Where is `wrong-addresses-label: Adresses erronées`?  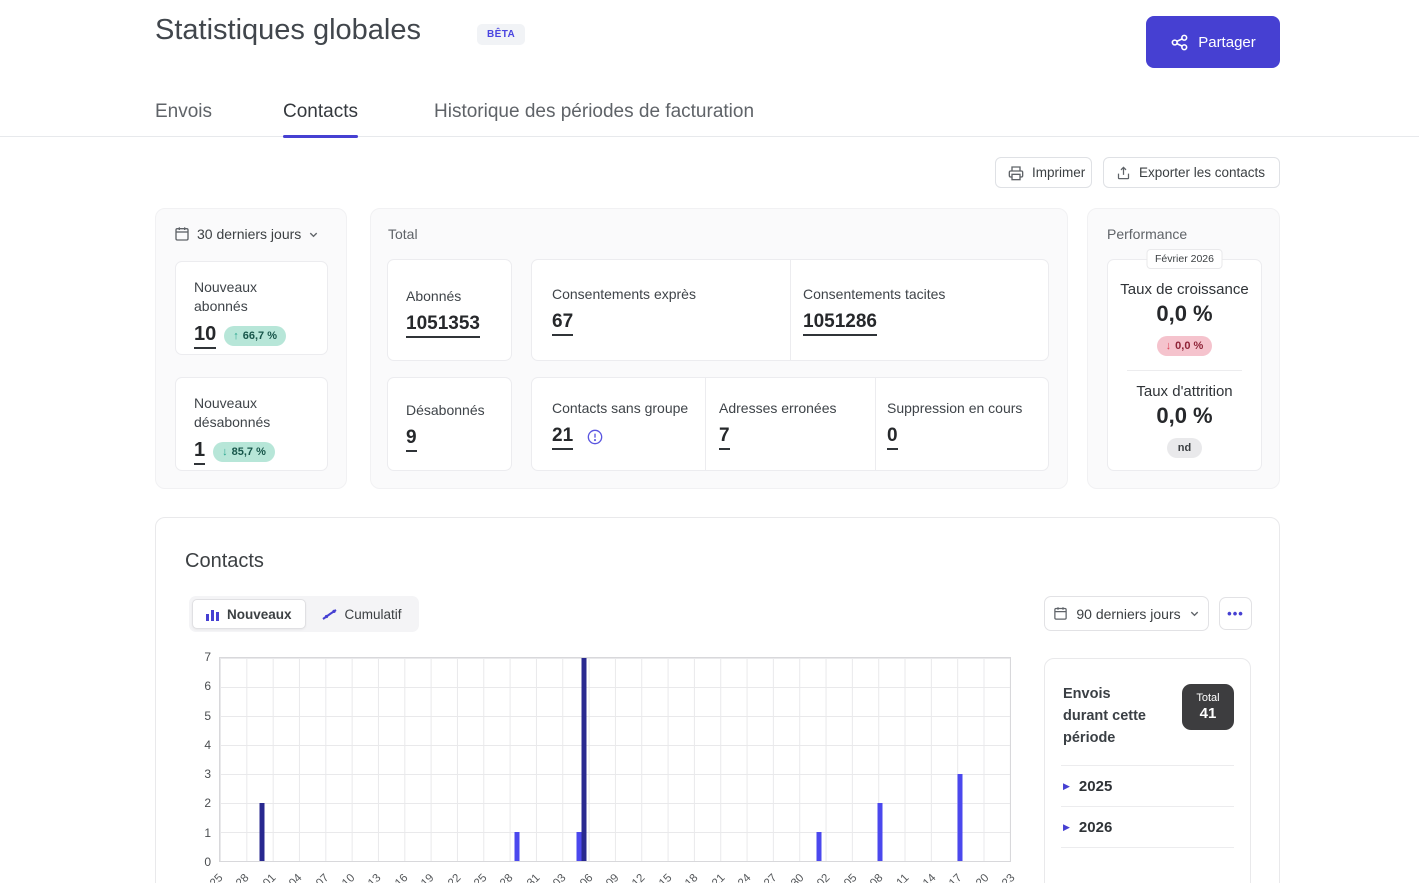 wrong-addresses-label: Adresses erronées is located at coordinates (778, 408).